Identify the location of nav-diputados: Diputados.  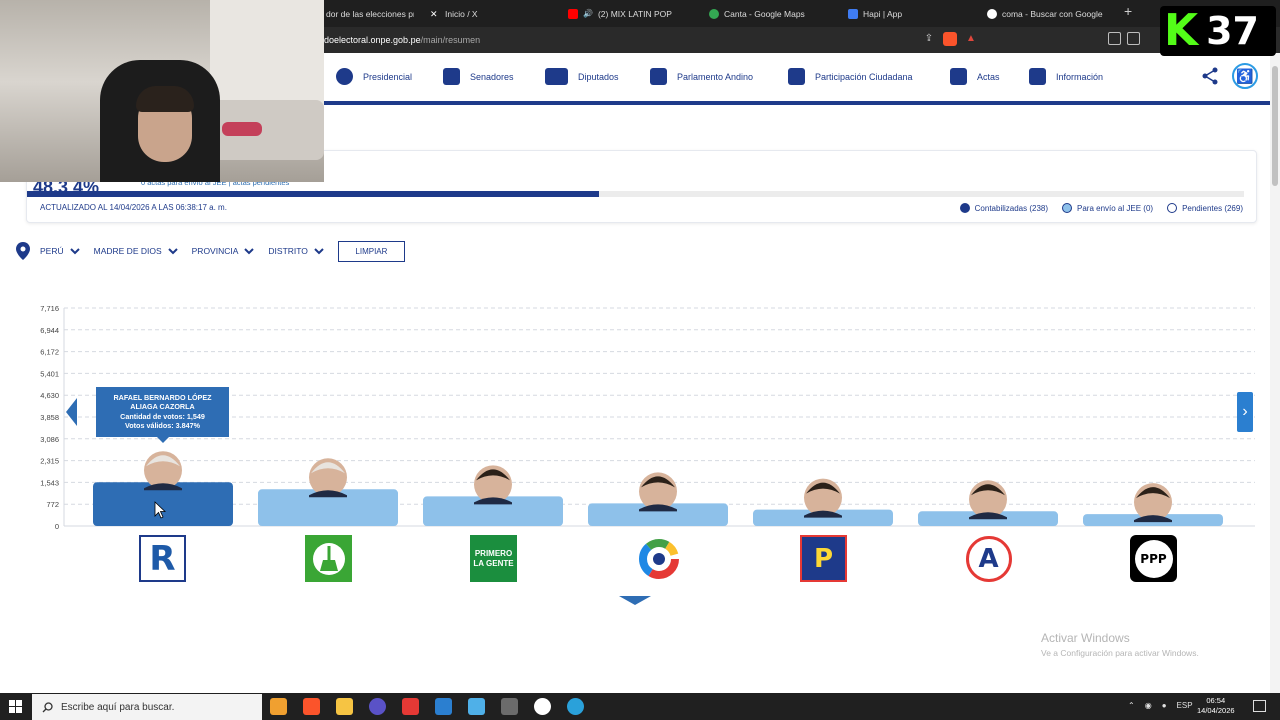
(582, 76).